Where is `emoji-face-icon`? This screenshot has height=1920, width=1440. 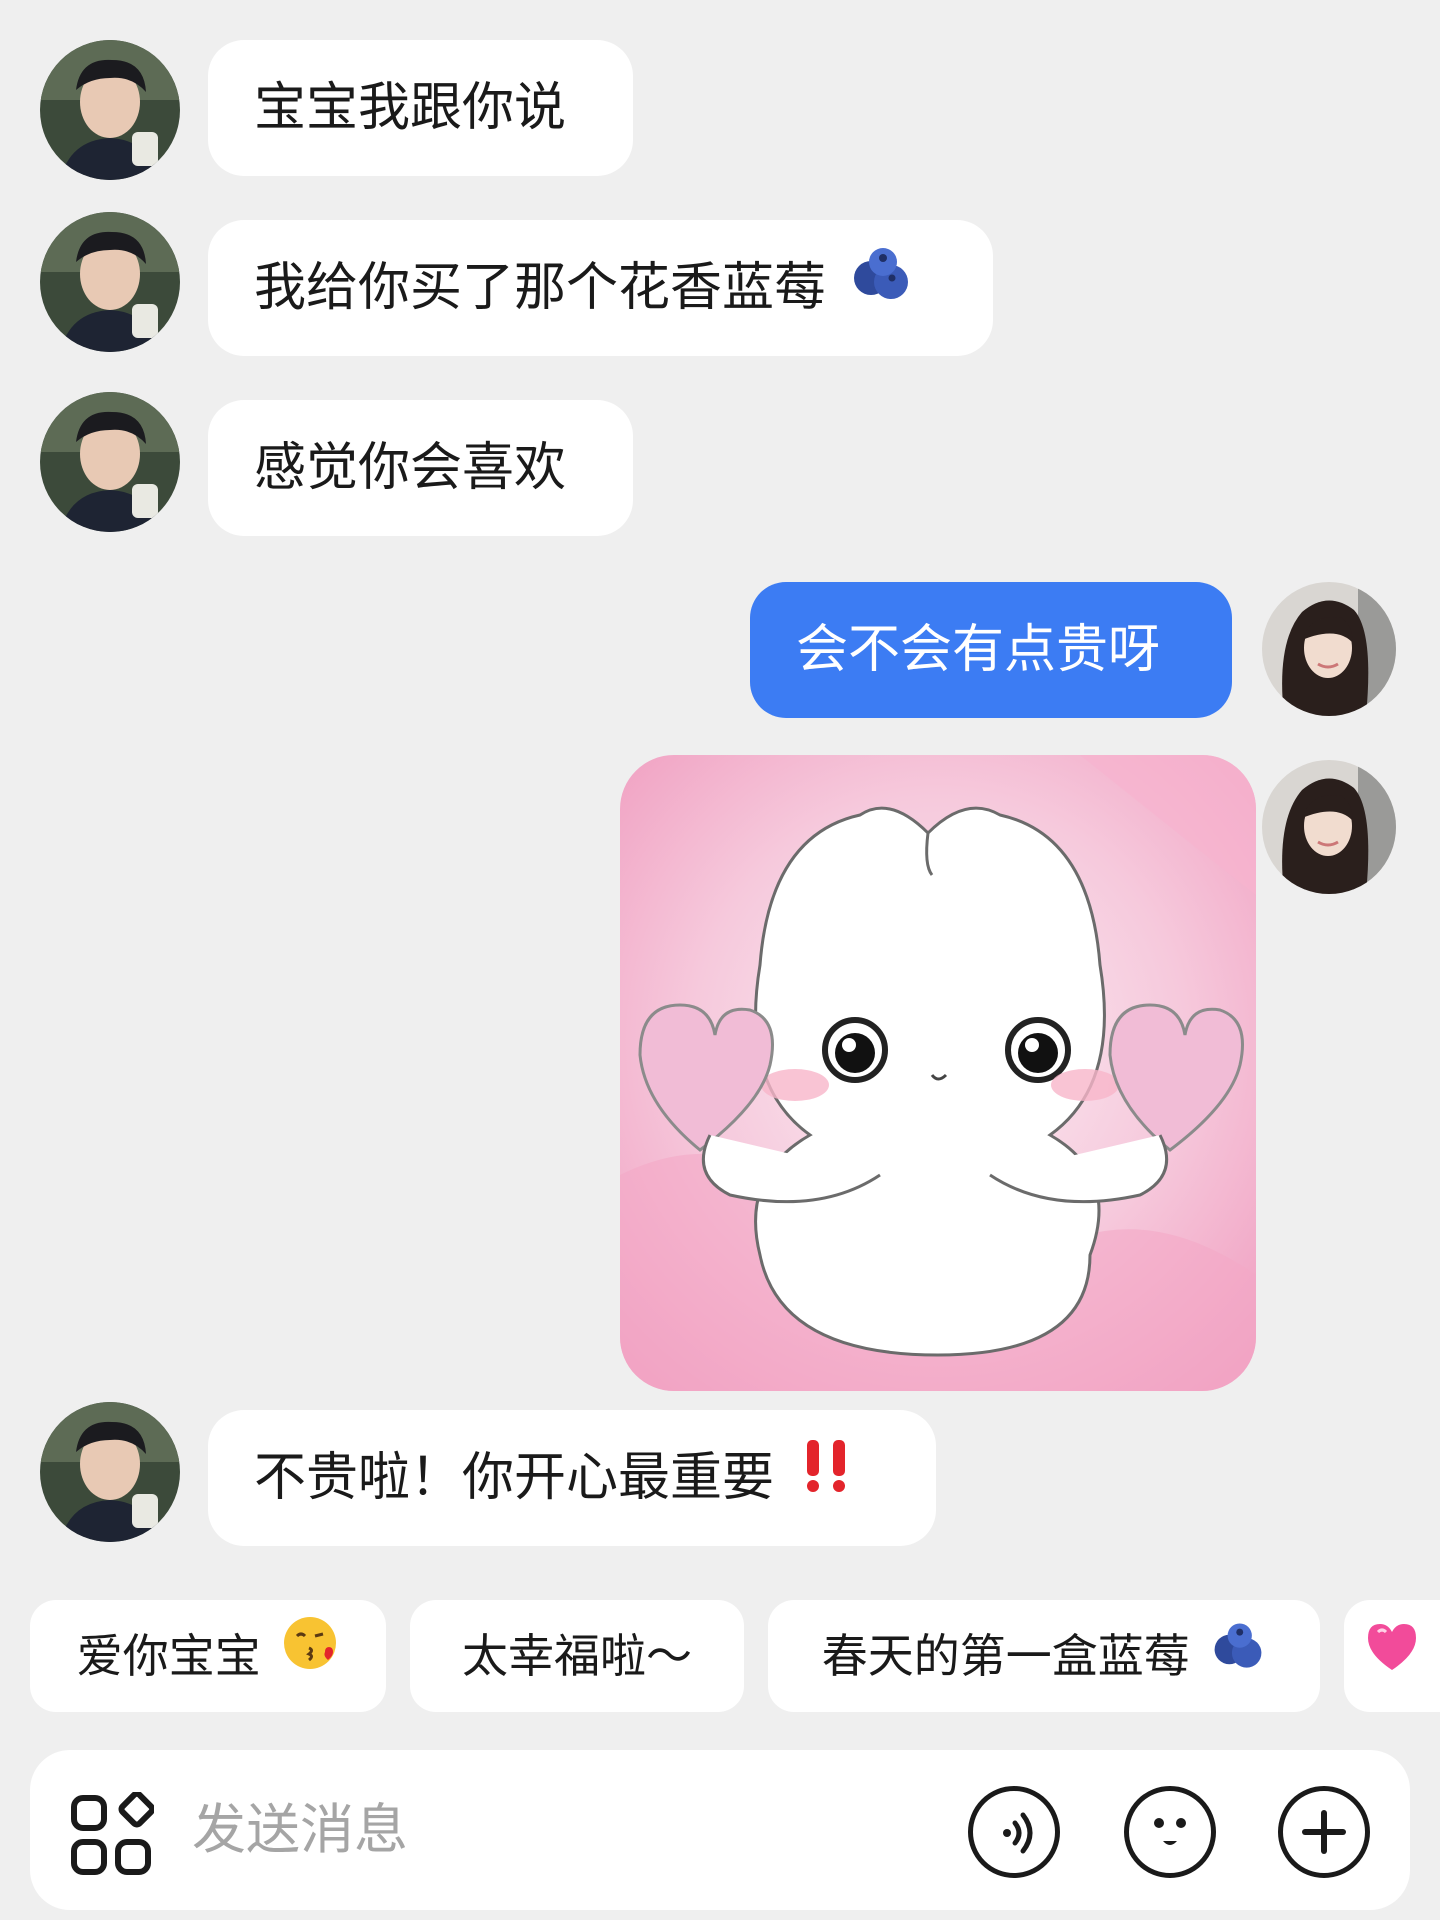 emoji-face-icon is located at coordinates (1170, 1832).